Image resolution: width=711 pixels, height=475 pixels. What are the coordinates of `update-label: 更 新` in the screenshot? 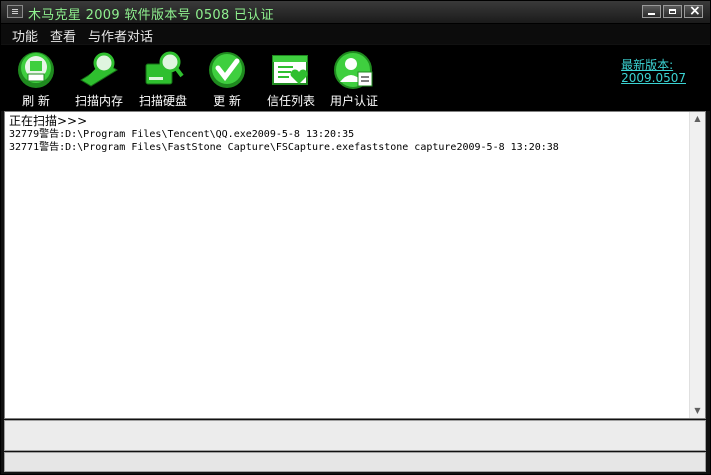 It's located at (227, 101).